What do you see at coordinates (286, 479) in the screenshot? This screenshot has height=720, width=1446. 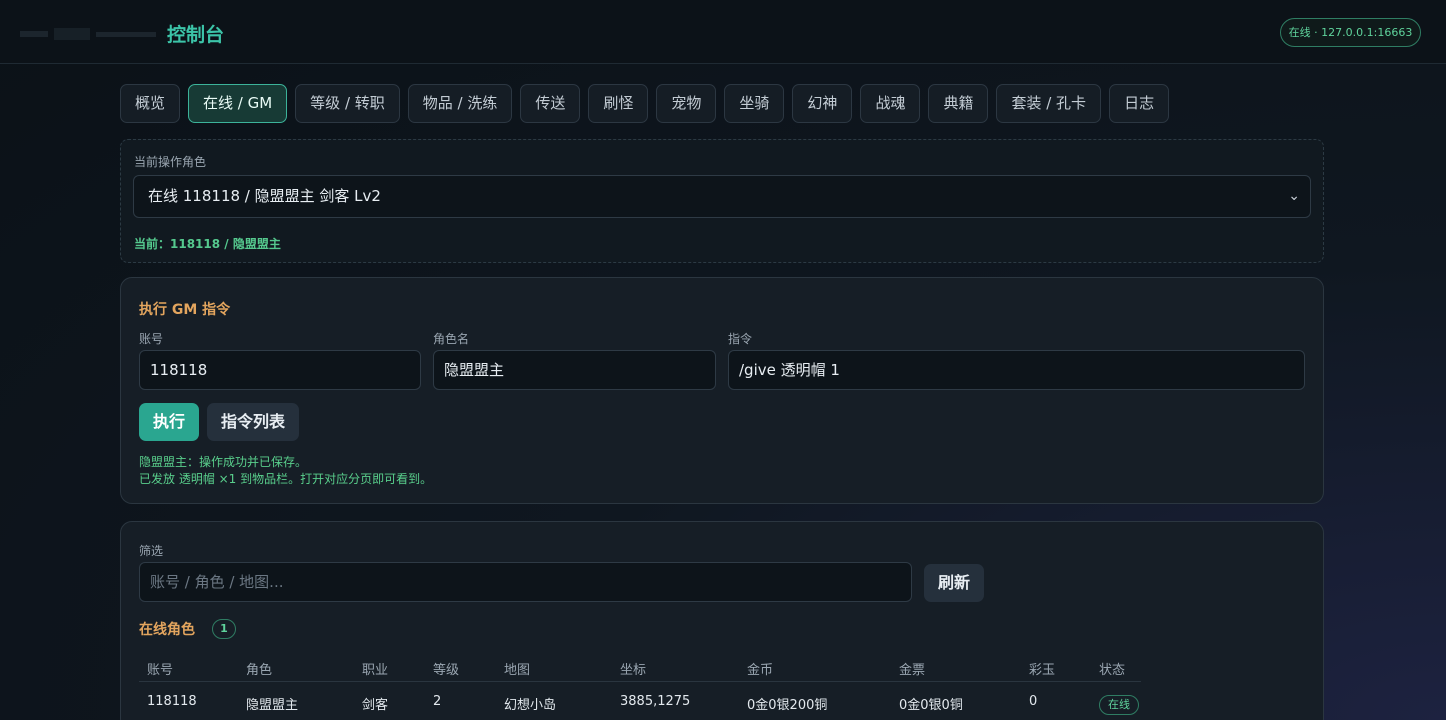 I see `result-detail: 已发放 透明帽 ×1 到物品栏。打开对应分页即可看到。` at bounding box center [286, 479].